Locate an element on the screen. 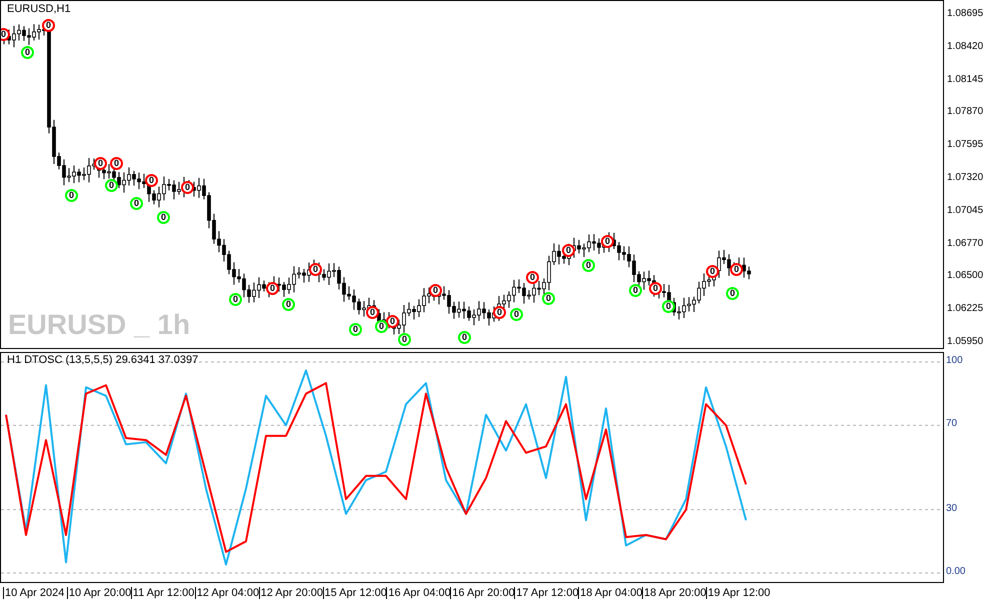 The image size is (987, 605). time-label: 15 Apr 12:00 is located at coordinates (354, 593).